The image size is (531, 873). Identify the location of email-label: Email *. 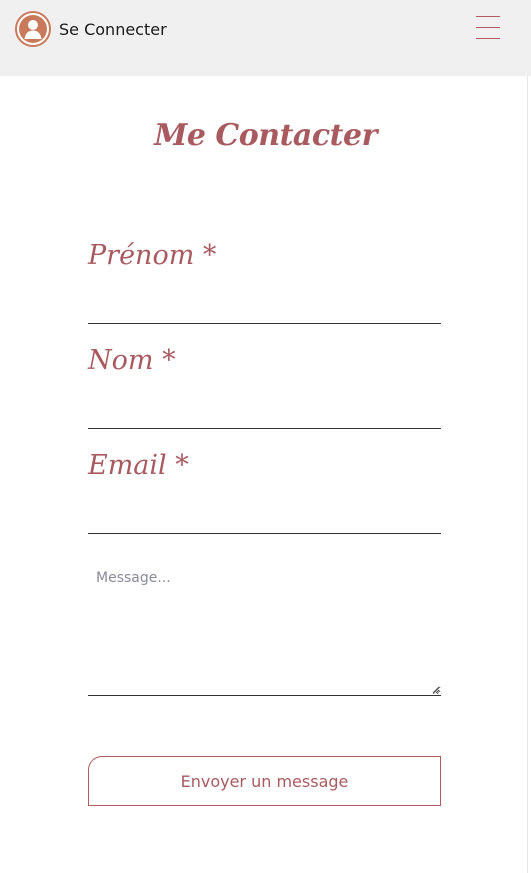
(138, 465).